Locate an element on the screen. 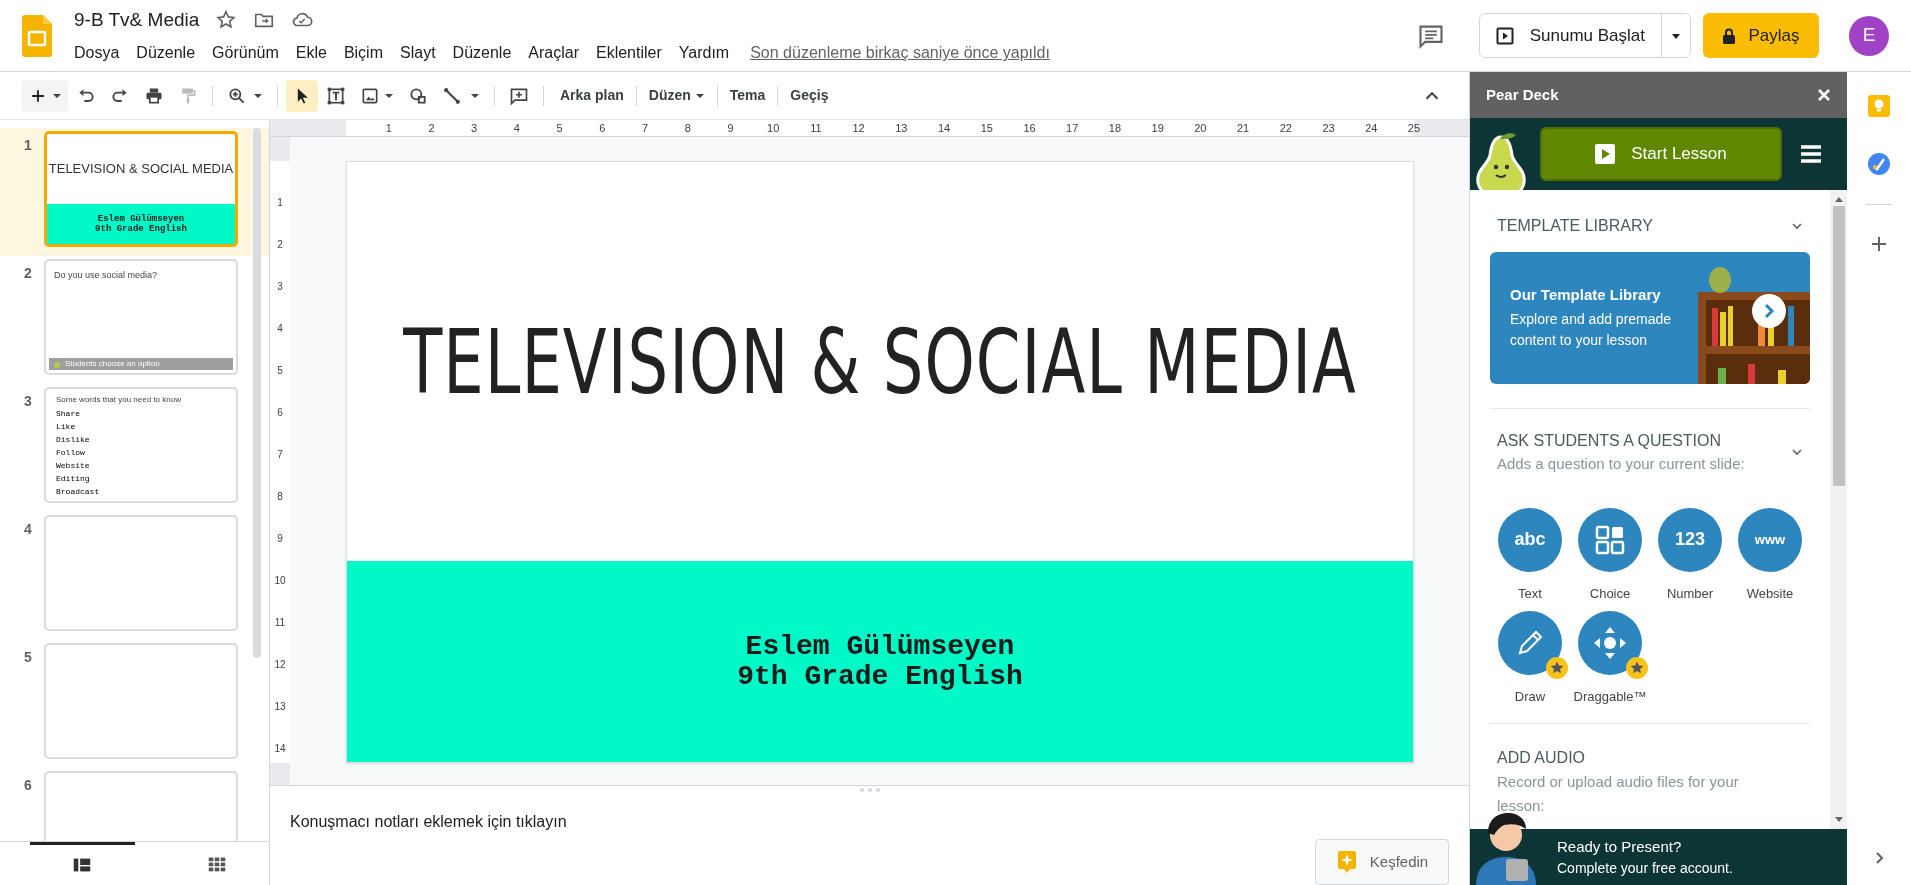 This screenshot has width=1911, height=885. thumbnail-list-item: Like is located at coordinates (66, 427).